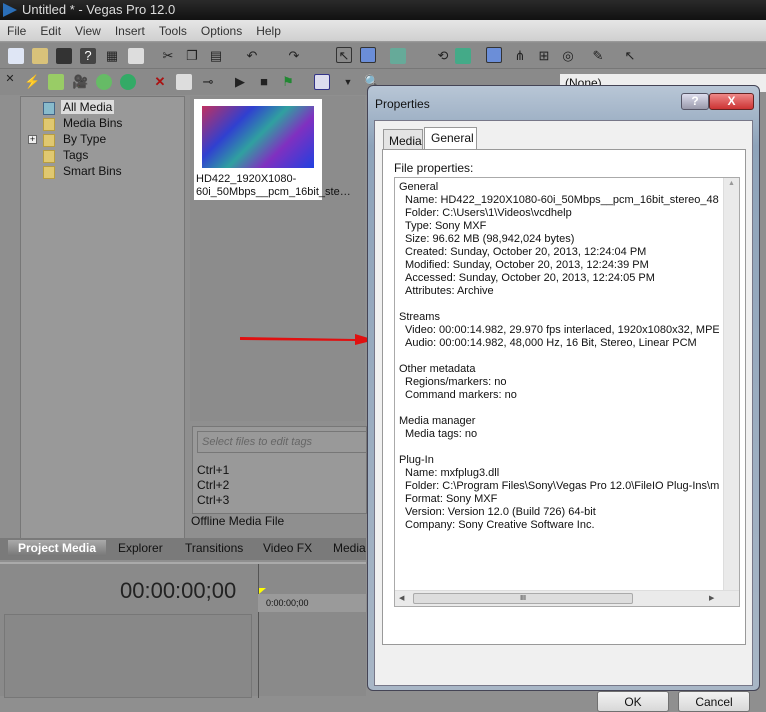 This screenshot has height=712, width=766. I want to click on remove-media-icon: ✕, so click(160, 82).